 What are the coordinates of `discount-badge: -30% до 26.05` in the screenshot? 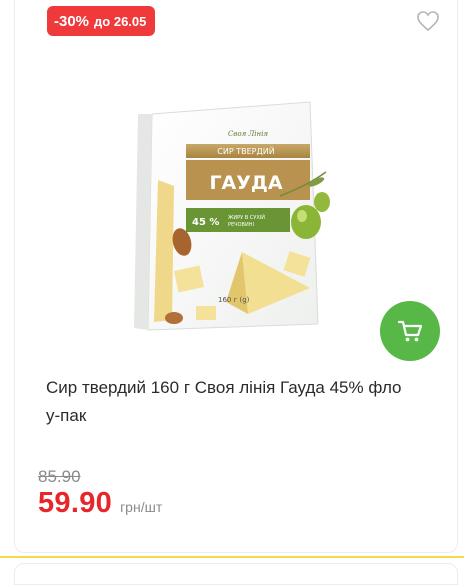 It's located at (101, 21).